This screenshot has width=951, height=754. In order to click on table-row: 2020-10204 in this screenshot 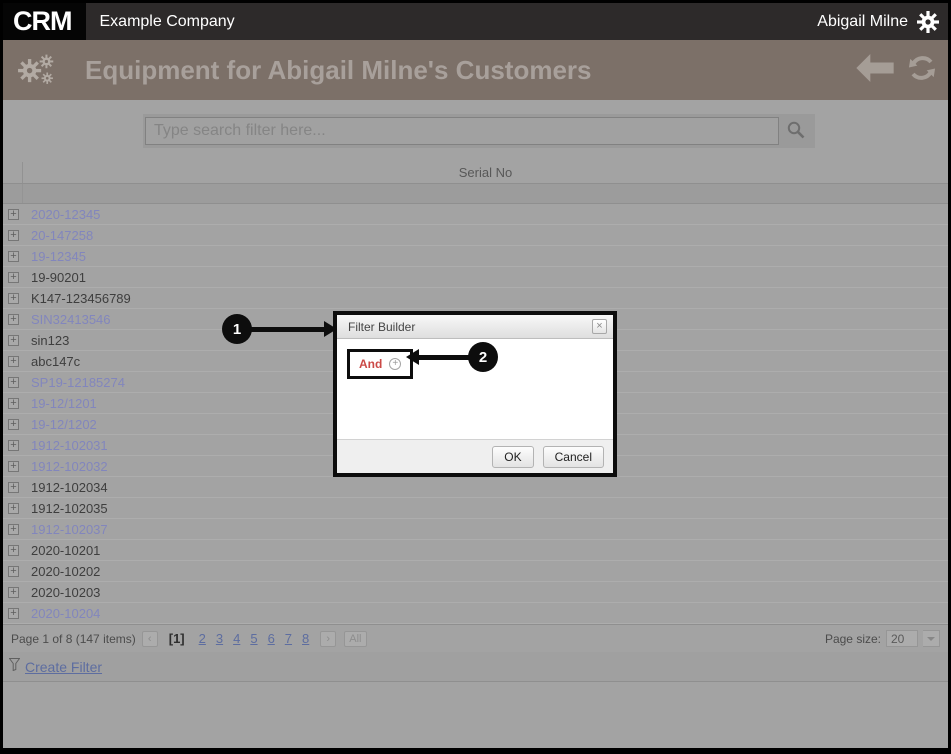, I will do `click(475, 613)`.